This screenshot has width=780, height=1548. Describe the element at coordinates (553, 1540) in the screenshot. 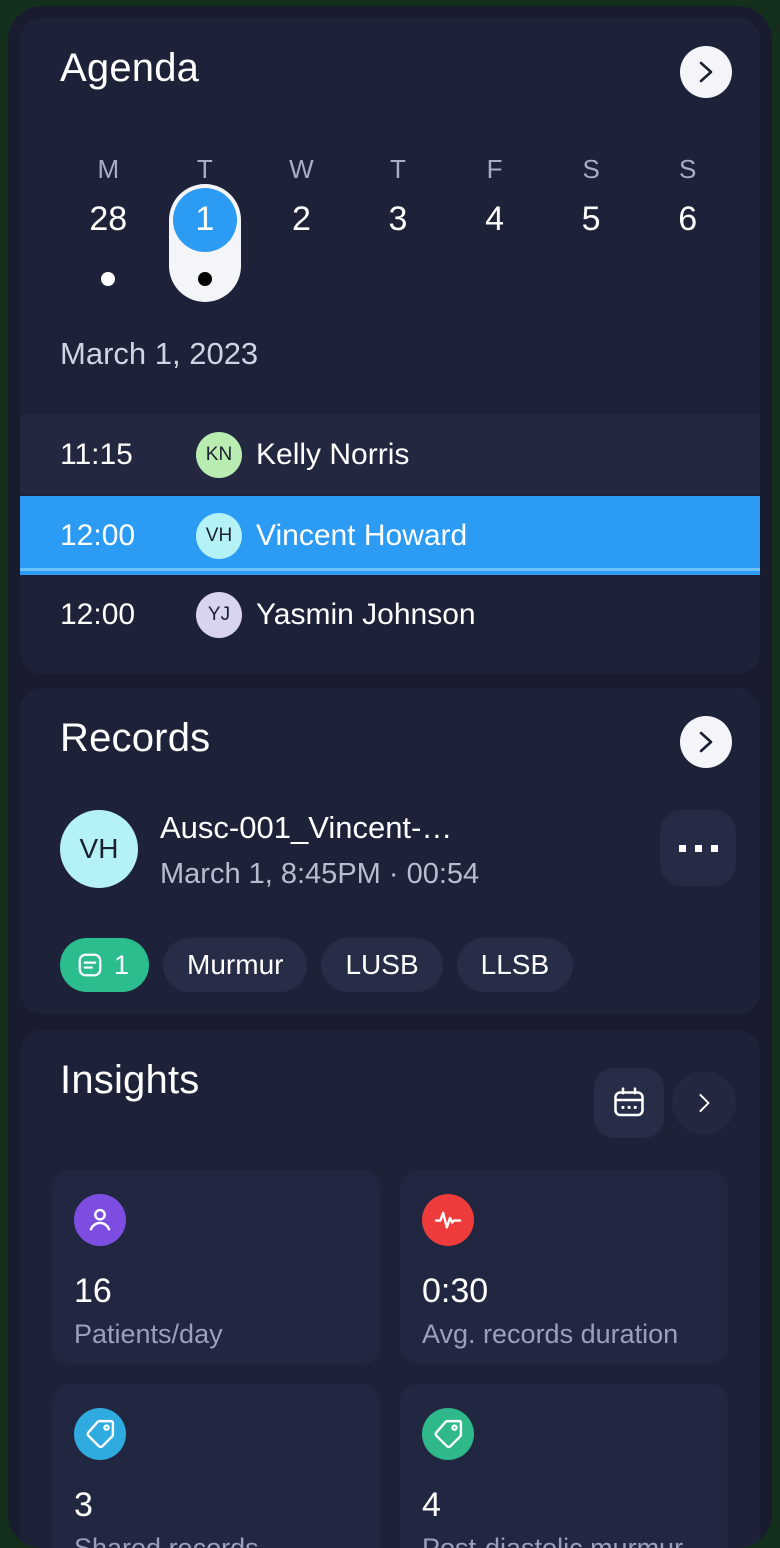

I see `insight-label: Post-diastolic murmur` at that location.